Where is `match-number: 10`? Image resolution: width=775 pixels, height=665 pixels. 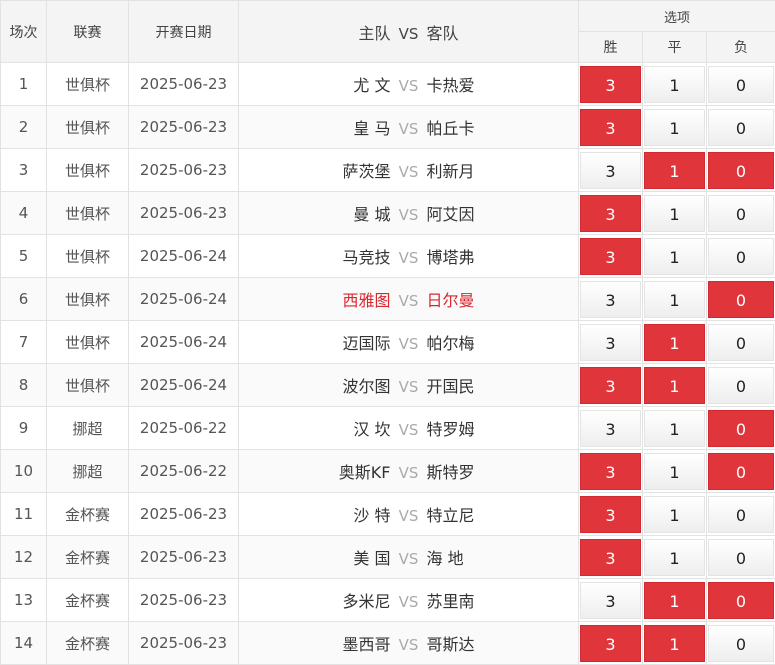 match-number: 10 is located at coordinates (24, 471).